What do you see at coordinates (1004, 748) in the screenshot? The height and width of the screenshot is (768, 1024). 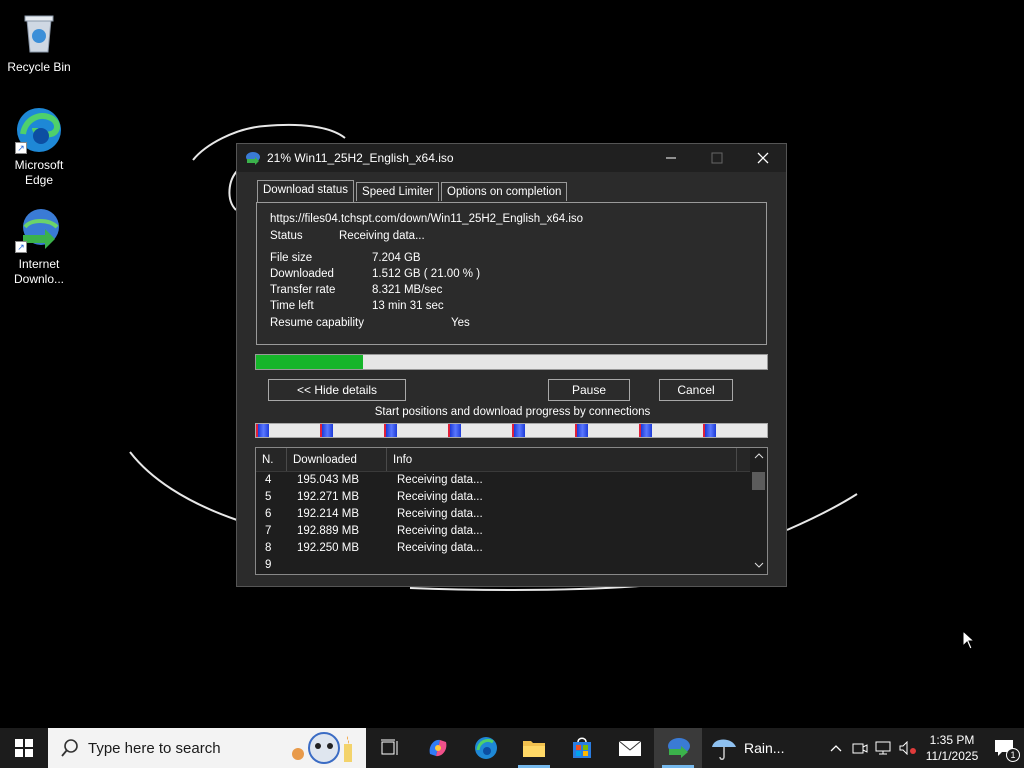 I see `notifications-button: 1` at bounding box center [1004, 748].